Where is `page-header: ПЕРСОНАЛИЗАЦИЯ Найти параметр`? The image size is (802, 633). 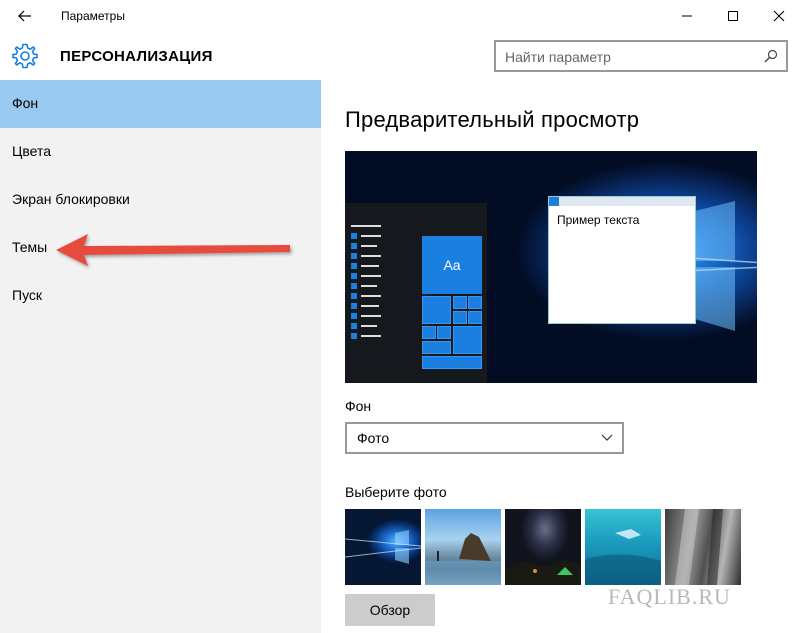 page-header: ПЕРСОНАЛИЗАЦИЯ Найти параметр is located at coordinates (401, 56).